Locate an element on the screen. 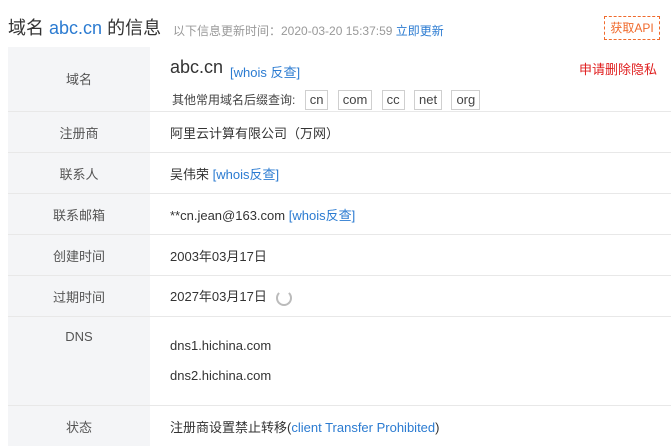  row-label-contact: 联系人 is located at coordinates (79, 173).